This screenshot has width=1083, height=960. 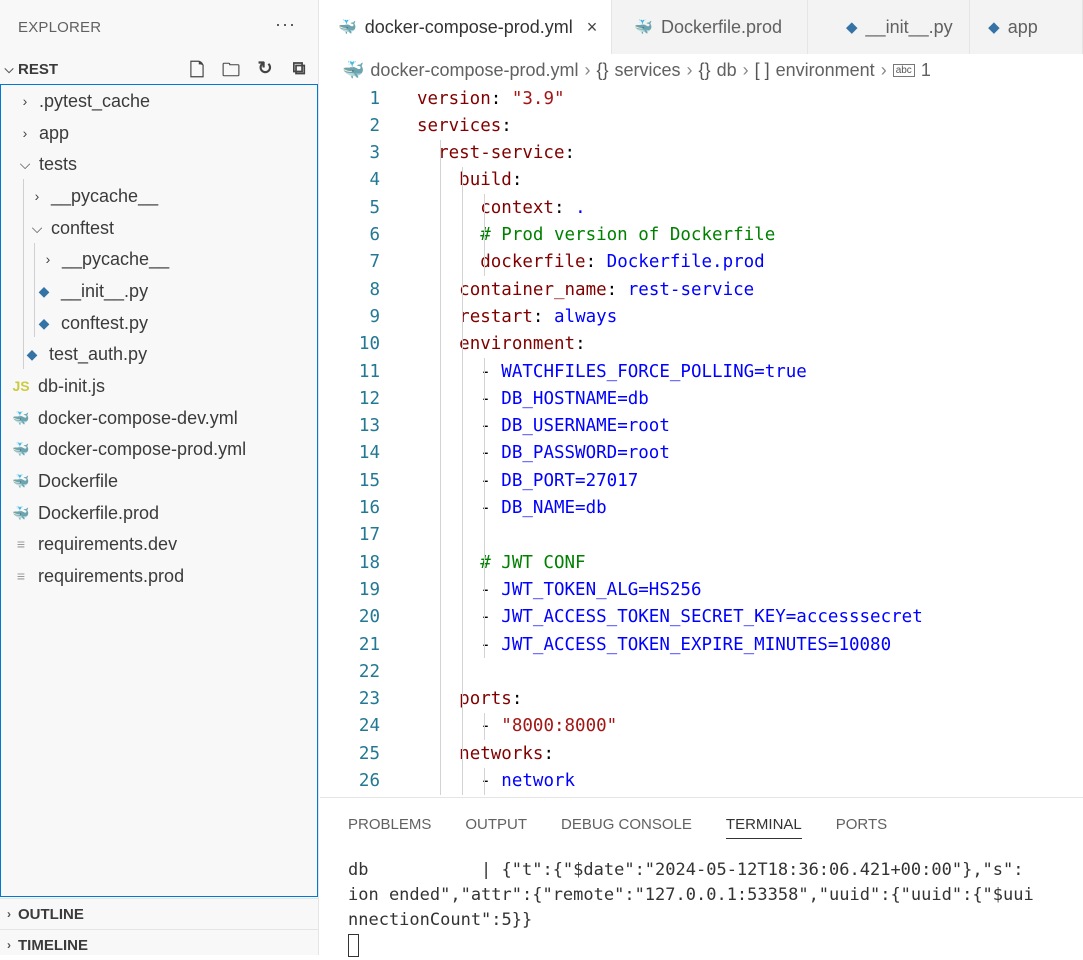 I want to click on tree-item-conftest-py: ◆ conftest.py, so click(x=91, y=323).